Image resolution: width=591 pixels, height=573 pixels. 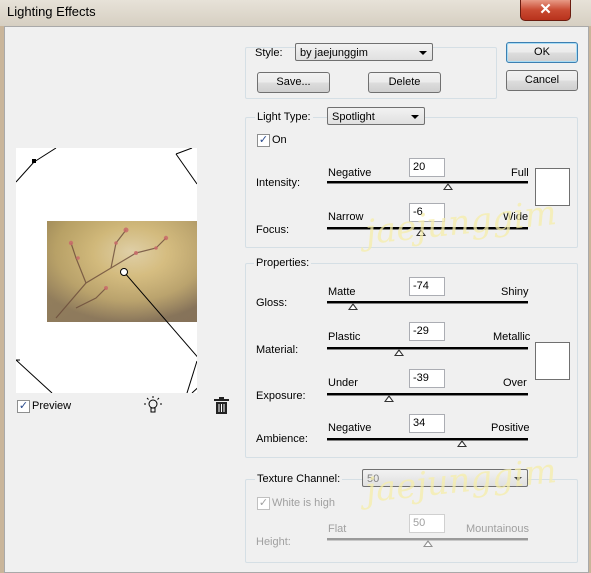 What do you see at coordinates (512, 337) in the screenshot?
I see `material-max-label: Metallic` at bounding box center [512, 337].